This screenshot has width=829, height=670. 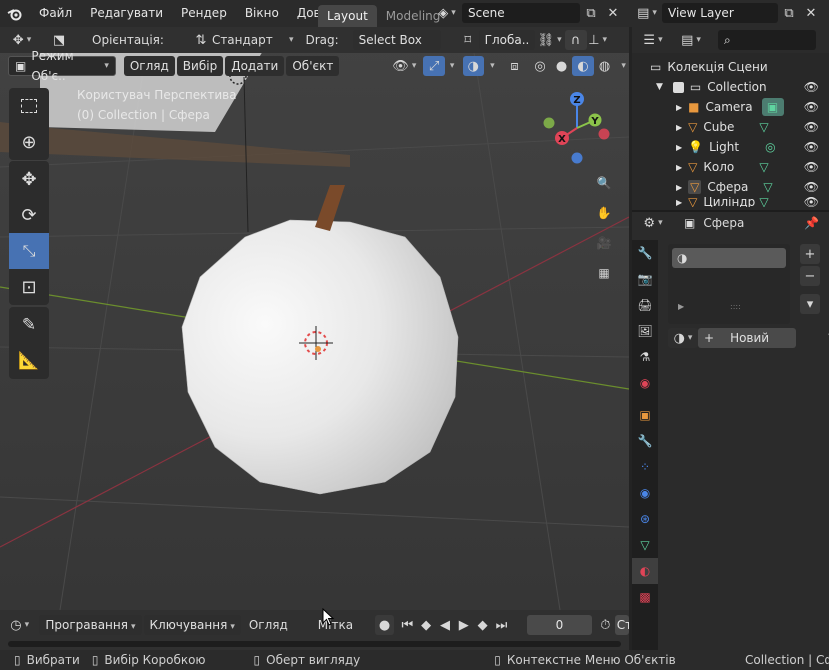 What do you see at coordinates (506, 40) in the screenshot?
I see `transform-orientation-dropdown: Глоба..` at bounding box center [506, 40].